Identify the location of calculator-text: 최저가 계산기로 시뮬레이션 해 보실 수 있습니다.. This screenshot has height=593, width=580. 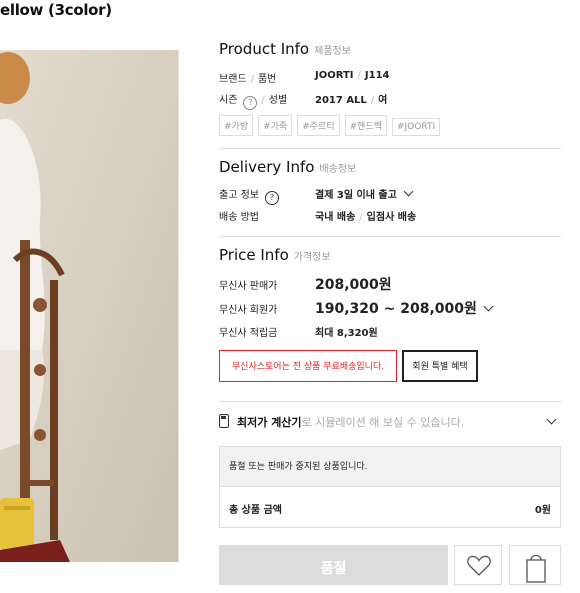
(350, 422).